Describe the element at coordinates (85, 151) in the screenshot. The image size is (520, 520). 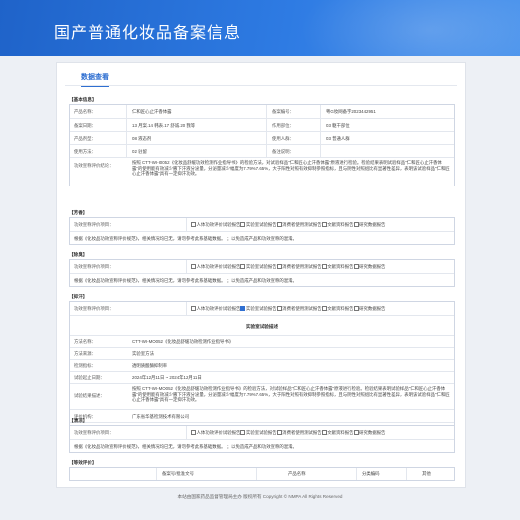
I see `label-usage: 使用方法：` at that location.